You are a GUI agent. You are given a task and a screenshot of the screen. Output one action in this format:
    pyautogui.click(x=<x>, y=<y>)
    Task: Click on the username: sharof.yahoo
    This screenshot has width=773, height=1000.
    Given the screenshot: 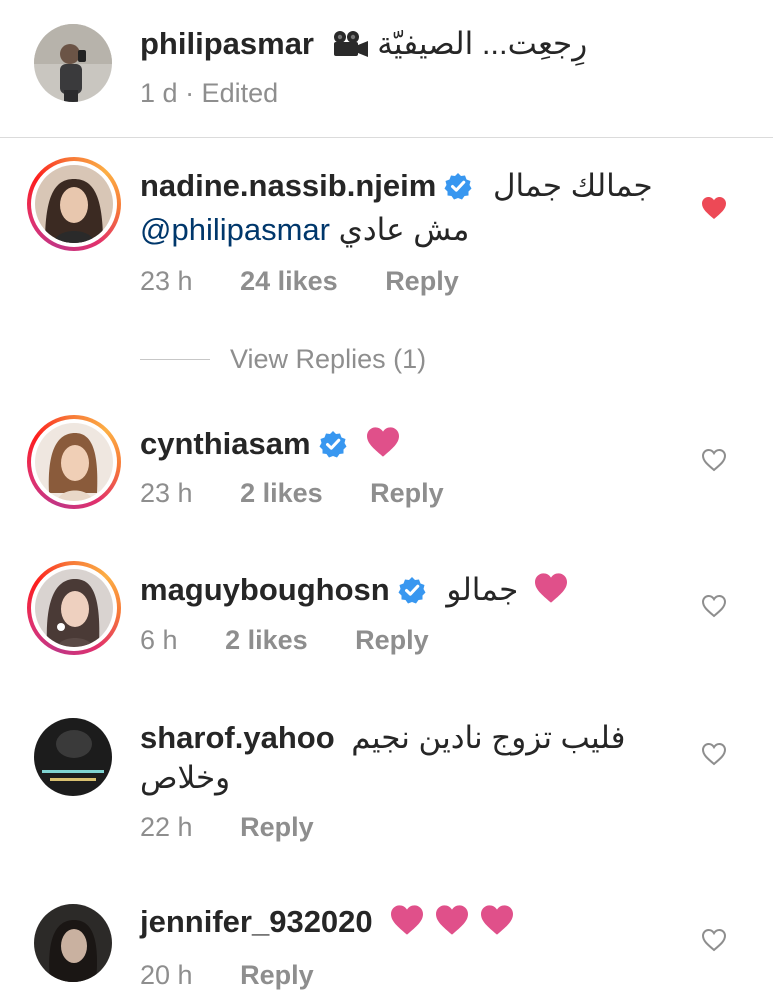 What is the action you would take?
    pyautogui.click(x=237, y=737)
    